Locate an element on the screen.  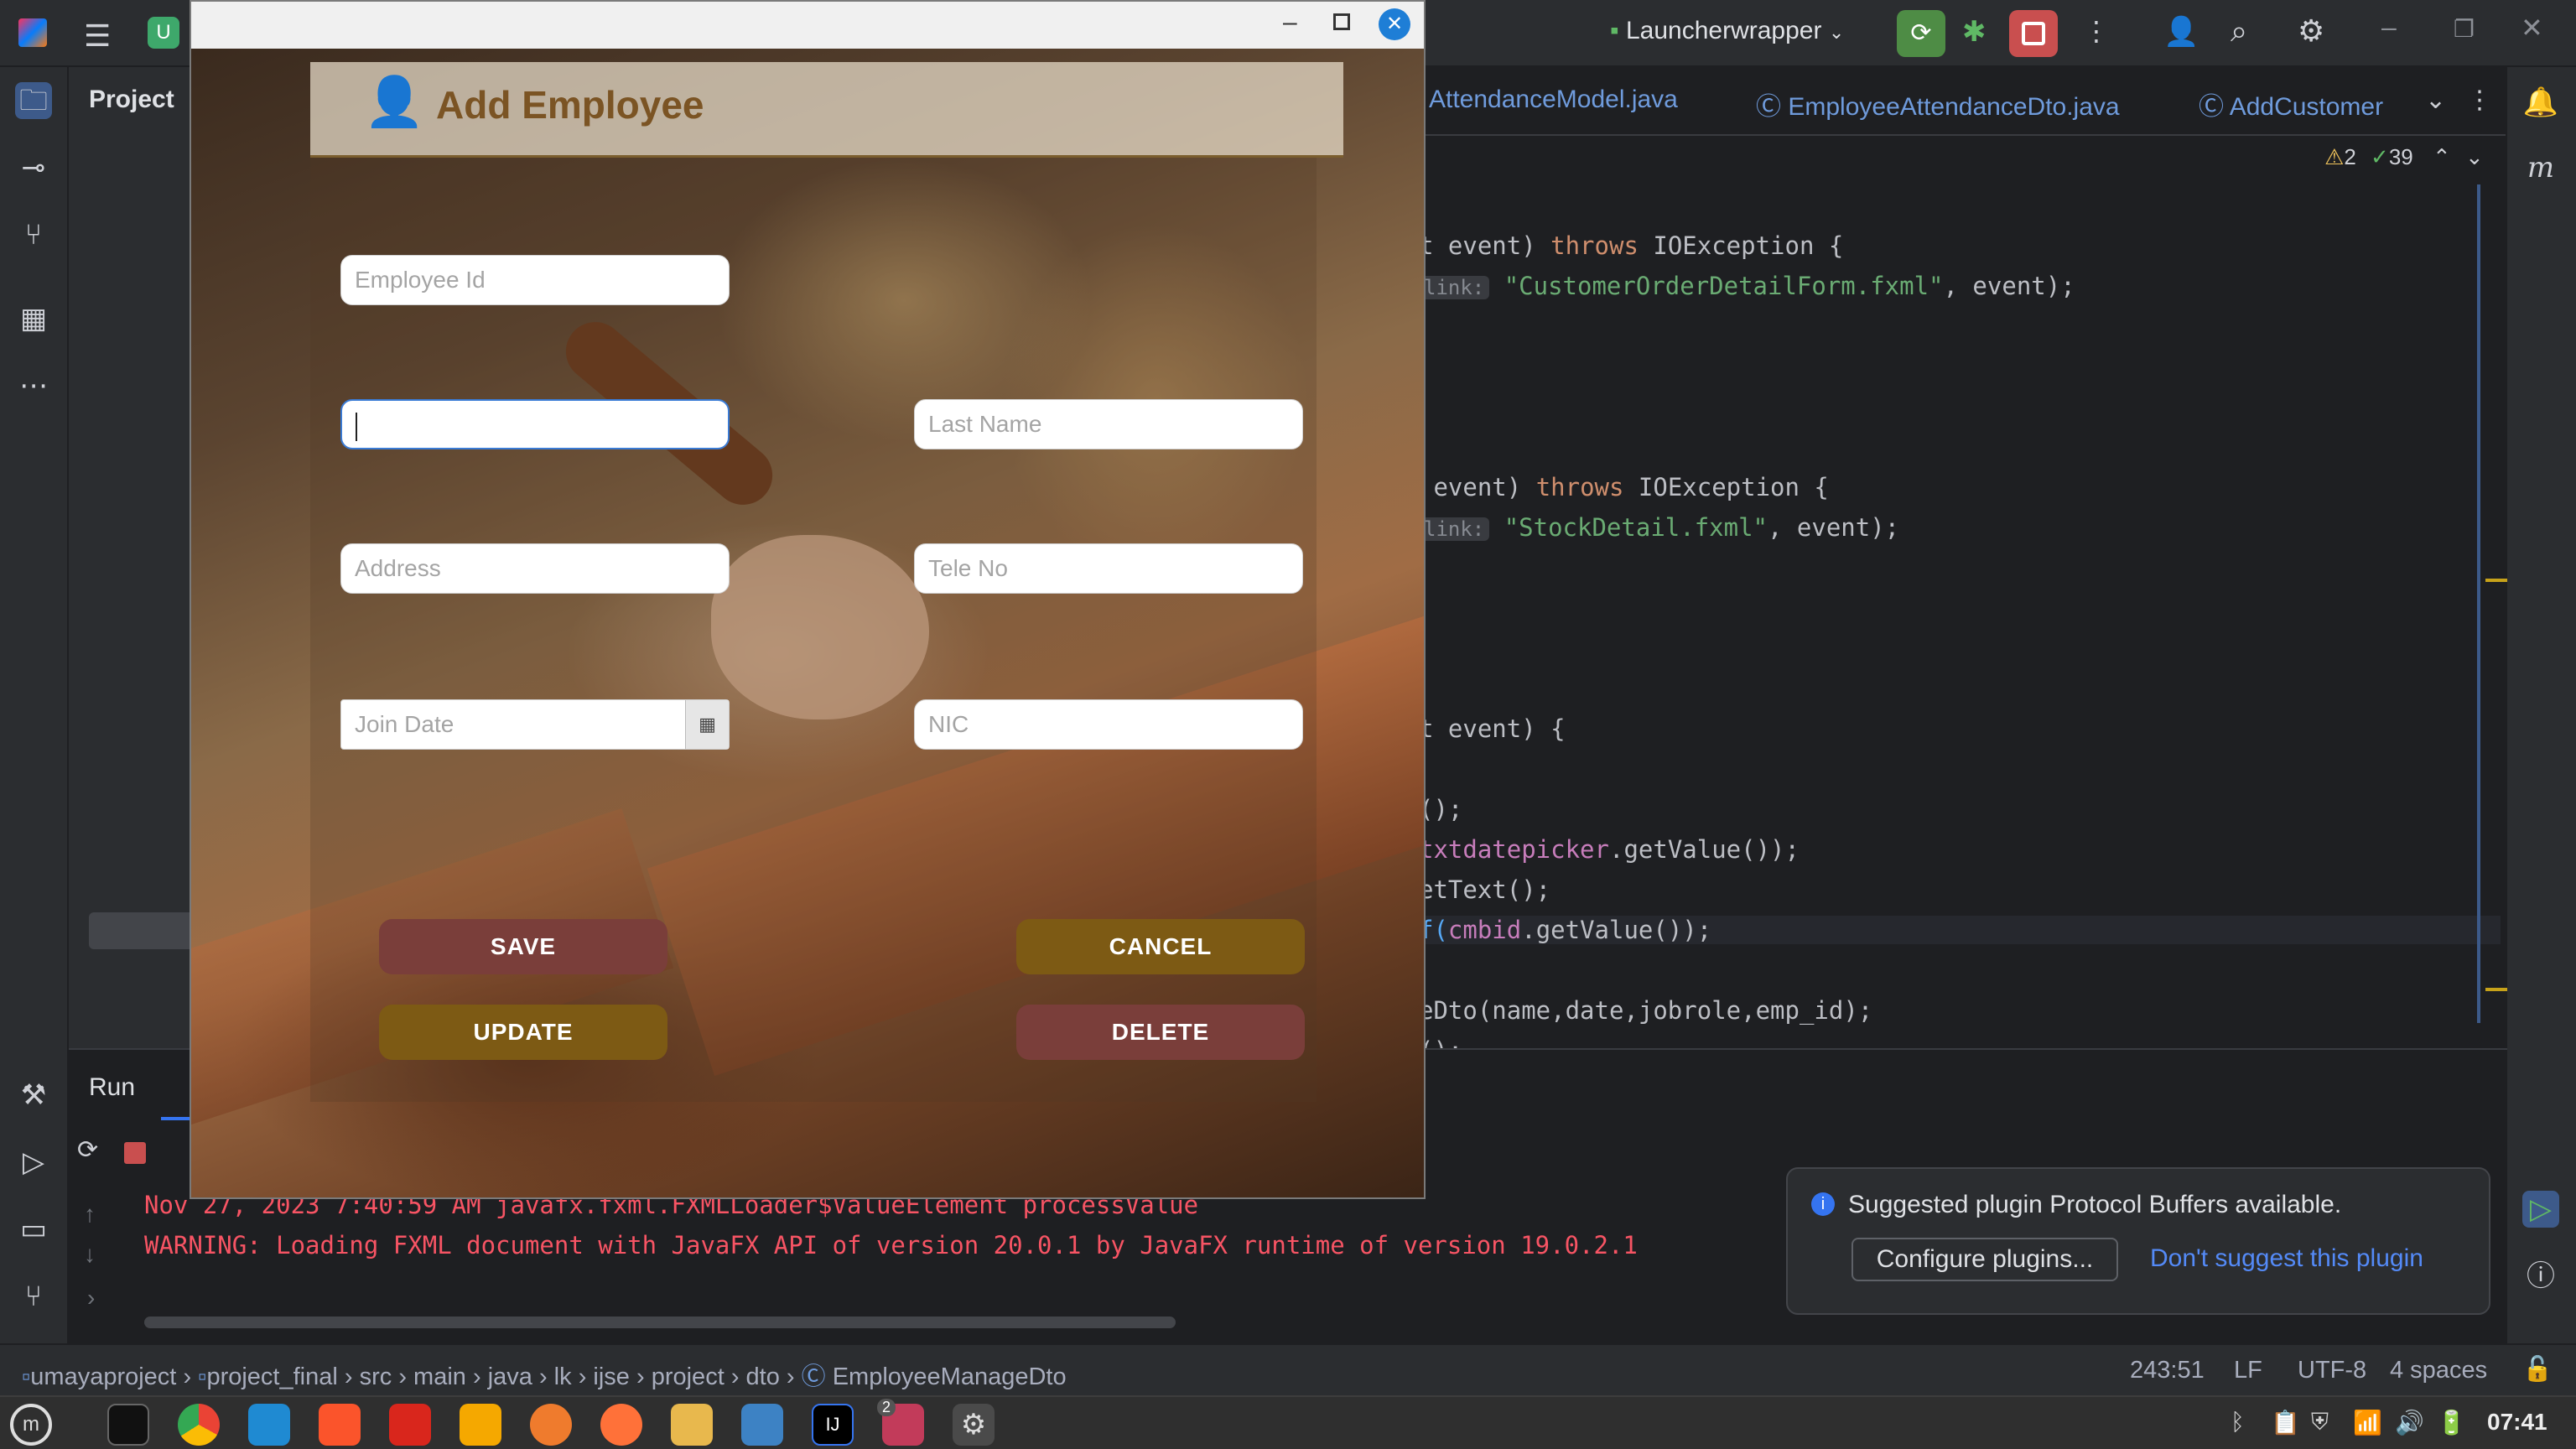
address-field: Address is located at coordinates (535, 568).